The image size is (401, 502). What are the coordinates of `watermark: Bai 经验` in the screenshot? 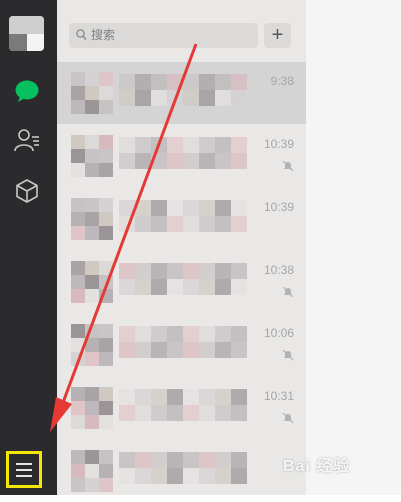 It's located at (317, 466).